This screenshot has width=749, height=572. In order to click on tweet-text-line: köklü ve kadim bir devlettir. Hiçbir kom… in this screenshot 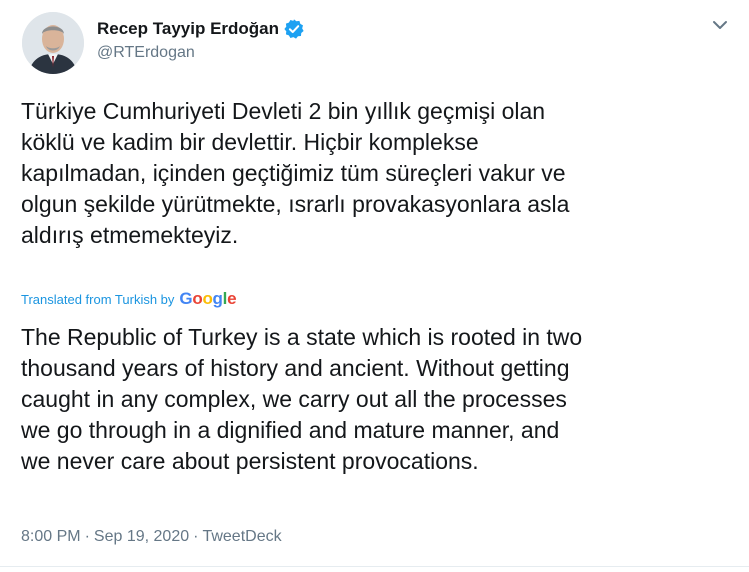, I will do `click(250, 142)`.